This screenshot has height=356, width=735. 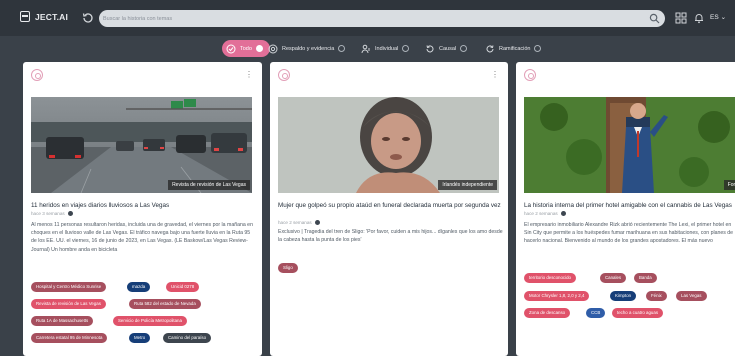 I want to click on search-icon, so click(x=654, y=18).